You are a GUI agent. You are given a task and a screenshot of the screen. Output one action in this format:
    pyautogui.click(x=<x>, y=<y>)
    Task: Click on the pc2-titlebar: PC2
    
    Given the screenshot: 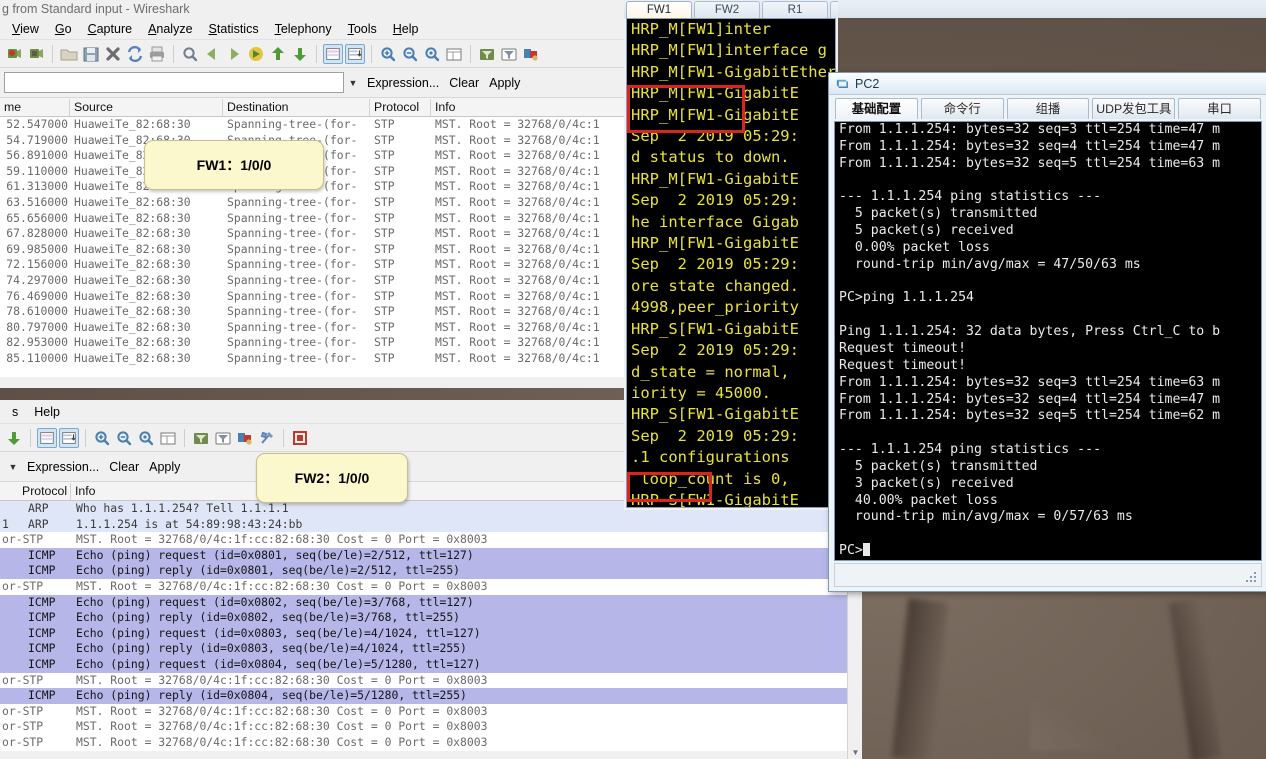 What is the action you would take?
    pyautogui.click(x=1047, y=84)
    